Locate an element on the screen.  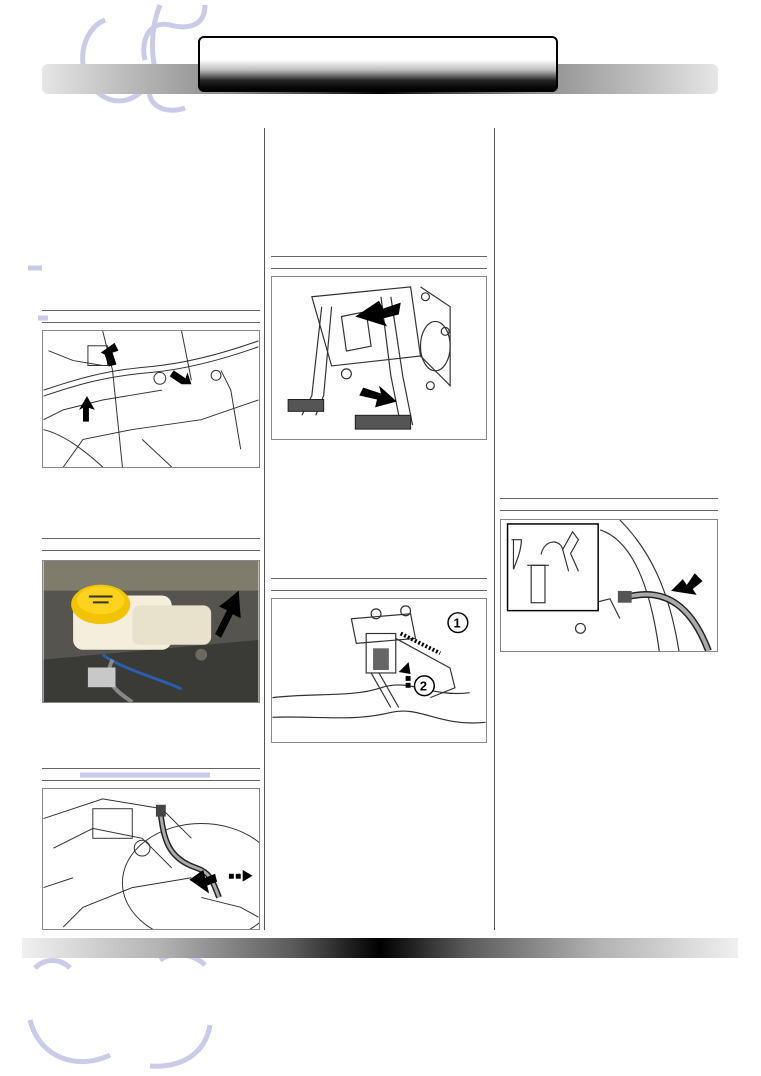
callout-2: 2 is located at coordinates (423, 686).